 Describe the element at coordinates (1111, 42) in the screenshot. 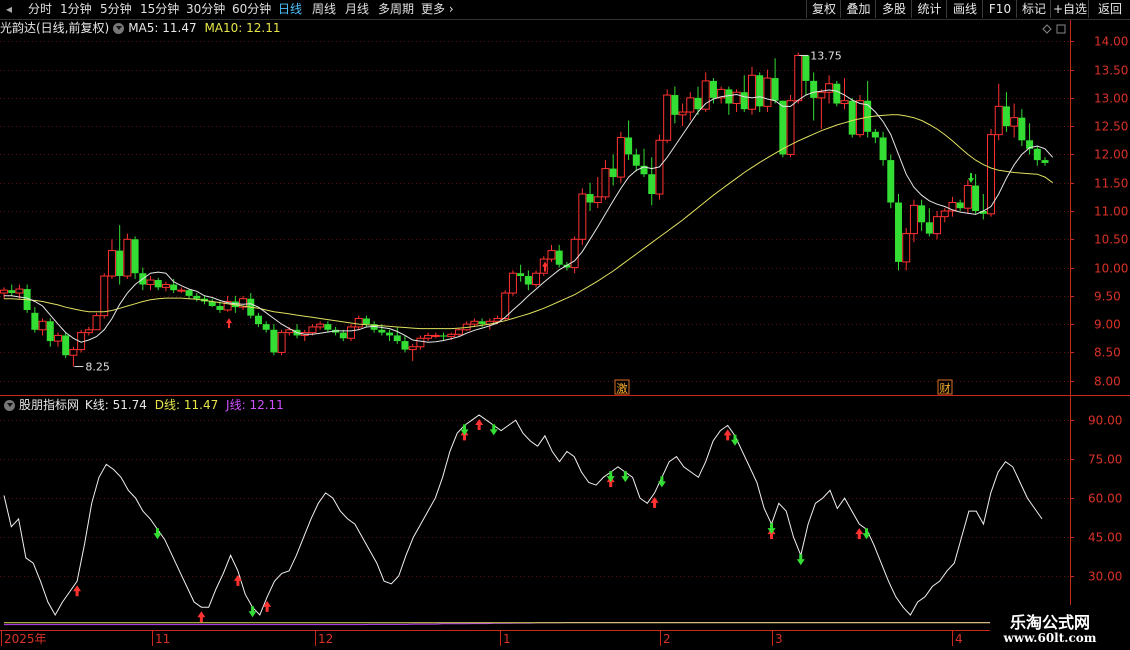

I see `main-tick-label: 14.00` at that location.